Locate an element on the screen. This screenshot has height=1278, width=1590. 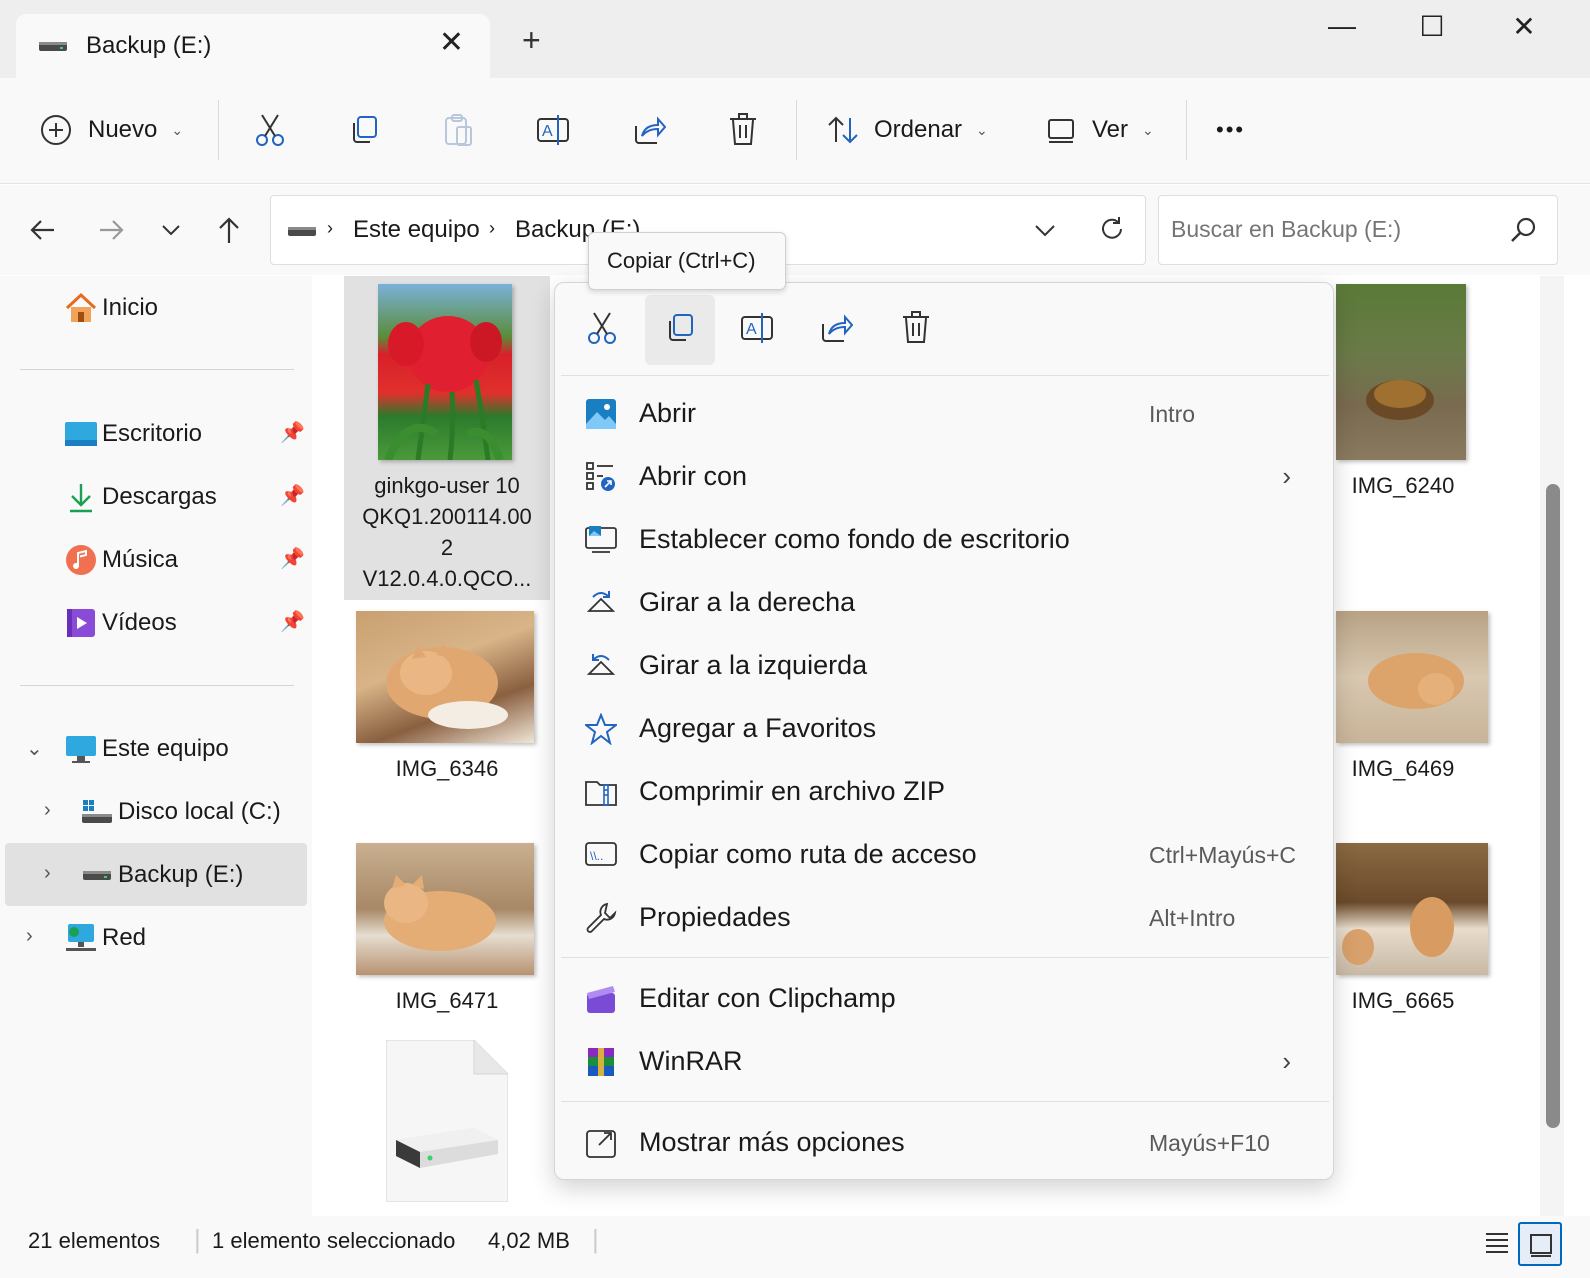
delete-button is located at coordinates (743, 130).